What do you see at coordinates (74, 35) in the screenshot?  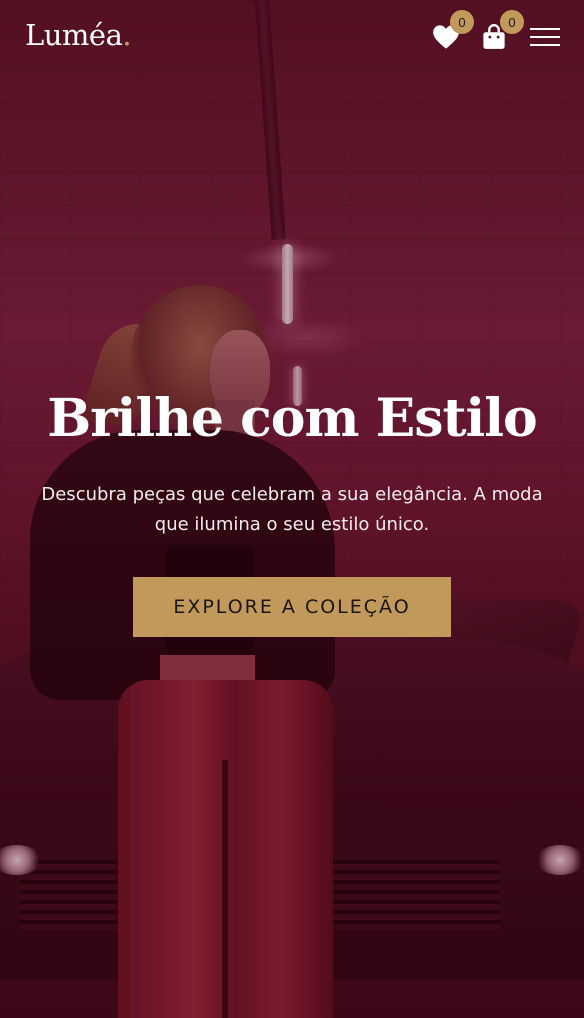 I see `logo-text: Luméa` at bounding box center [74, 35].